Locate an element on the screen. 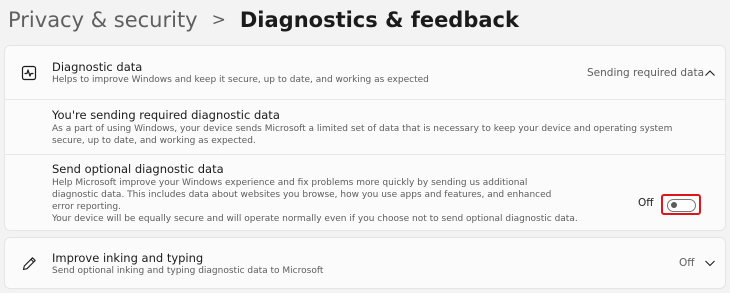 Image resolution: width=730 pixels, height=293 pixels. toggle-knob is located at coordinates (674, 205).